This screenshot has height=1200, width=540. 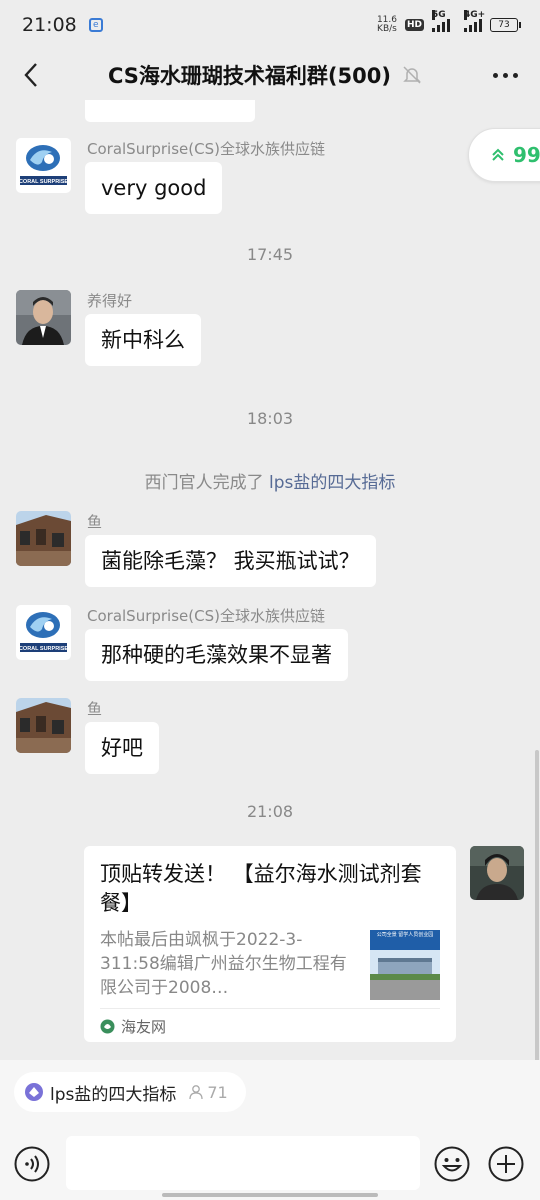 I want to click on topic-participants: 71, so click(x=208, y=1092).